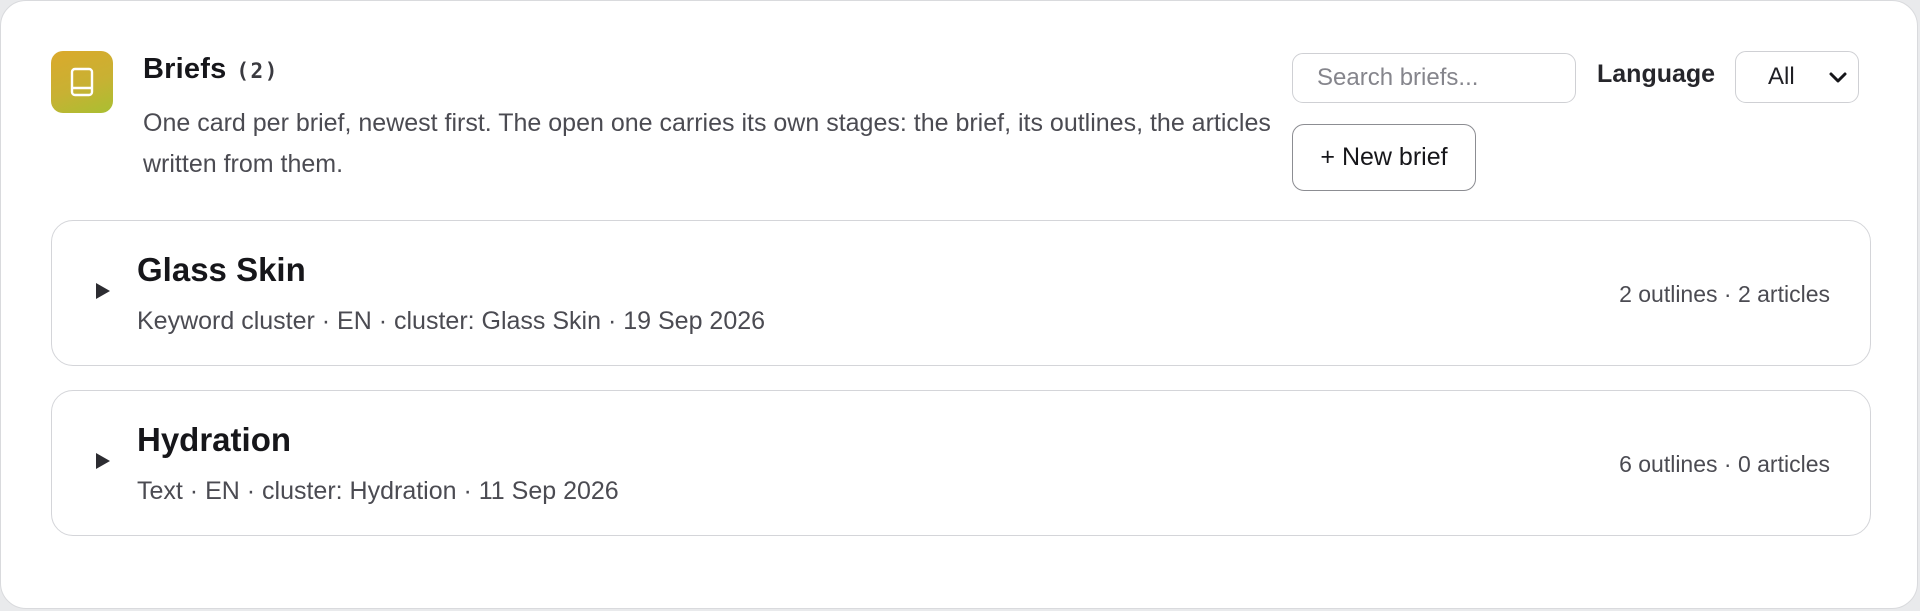 The width and height of the screenshot is (1920, 611). What do you see at coordinates (214, 439) in the screenshot?
I see `brief-name: Hydration` at bounding box center [214, 439].